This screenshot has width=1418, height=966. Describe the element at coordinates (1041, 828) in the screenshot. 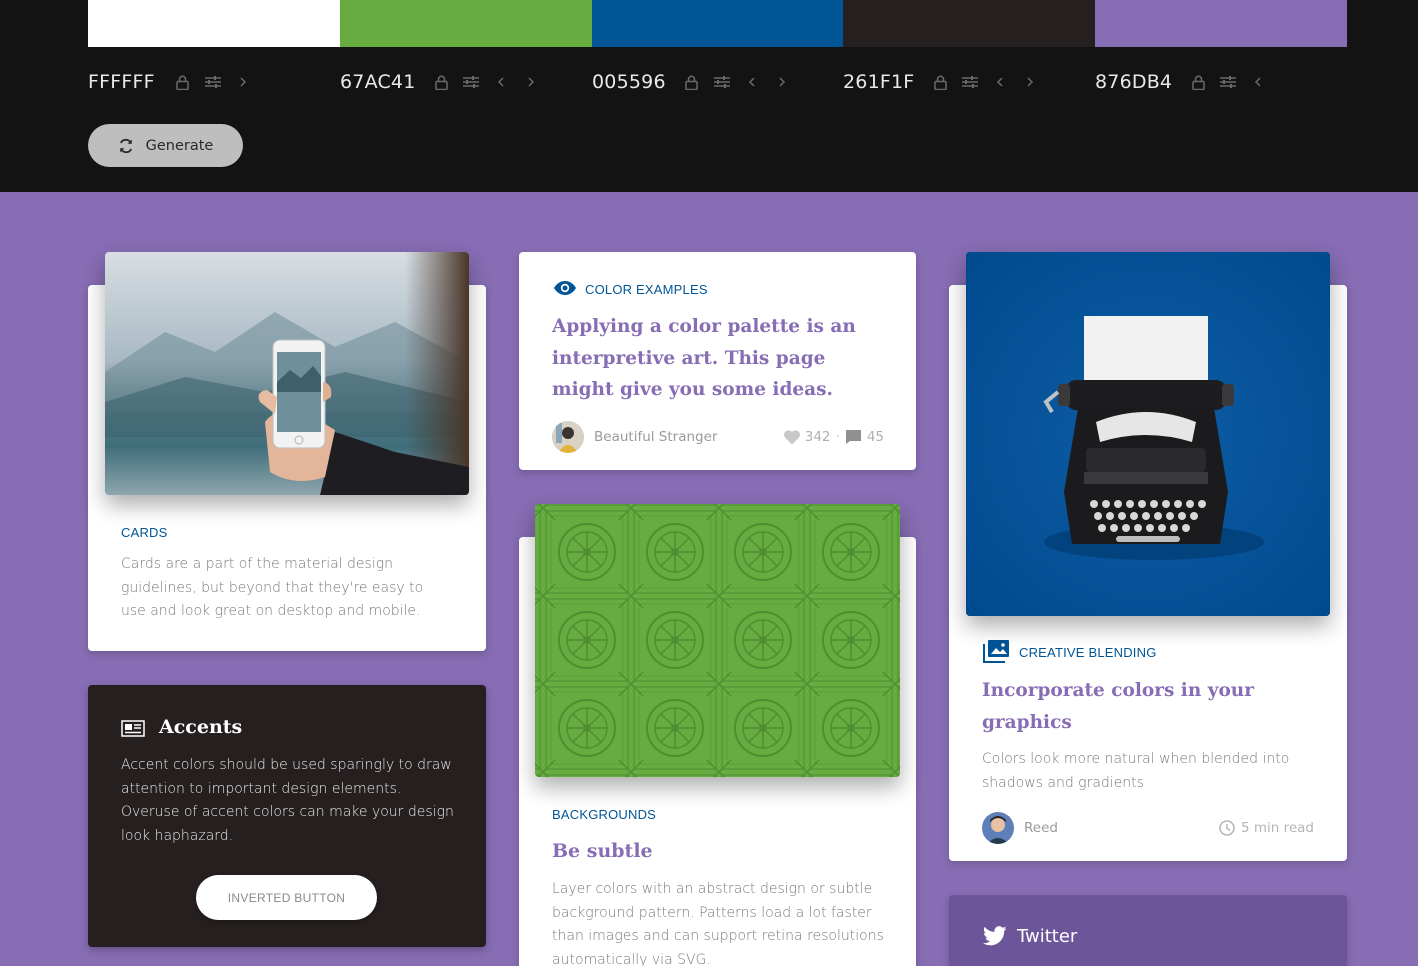

I see `author-name: Reed` at that location.